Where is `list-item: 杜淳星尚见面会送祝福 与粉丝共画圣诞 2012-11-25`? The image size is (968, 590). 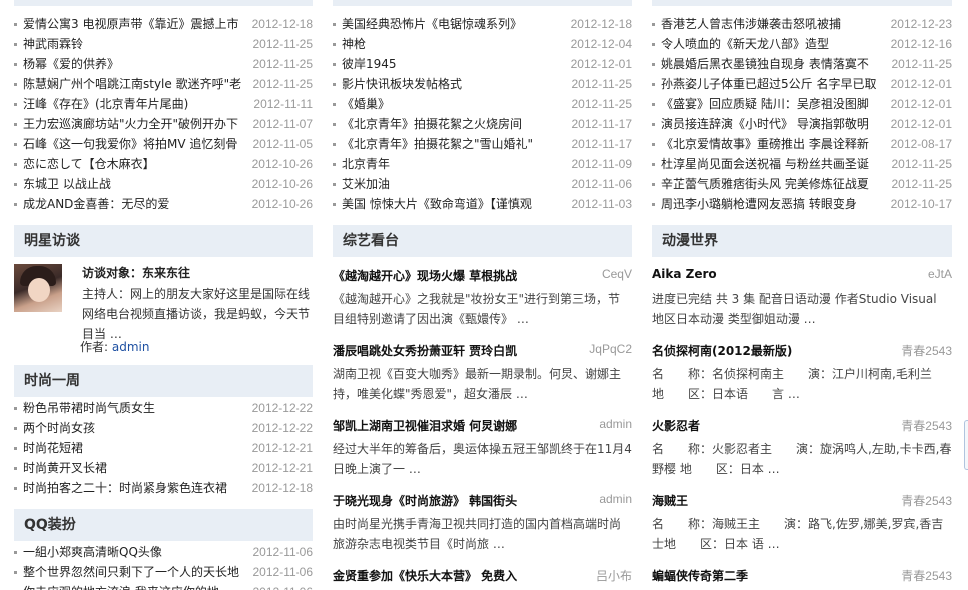
list-item: 杜淳星尚见面会送祝福 与粉丝共画圣诞 2012-11-25 is located at coordinates (802, 164).